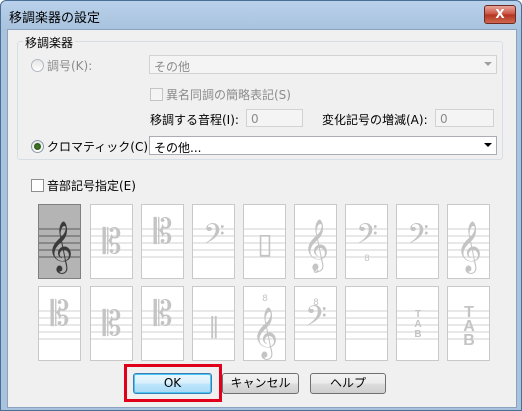  Describe the element at coordinates (500, 14) in the screenshot. I see `close-button: X` at that location.